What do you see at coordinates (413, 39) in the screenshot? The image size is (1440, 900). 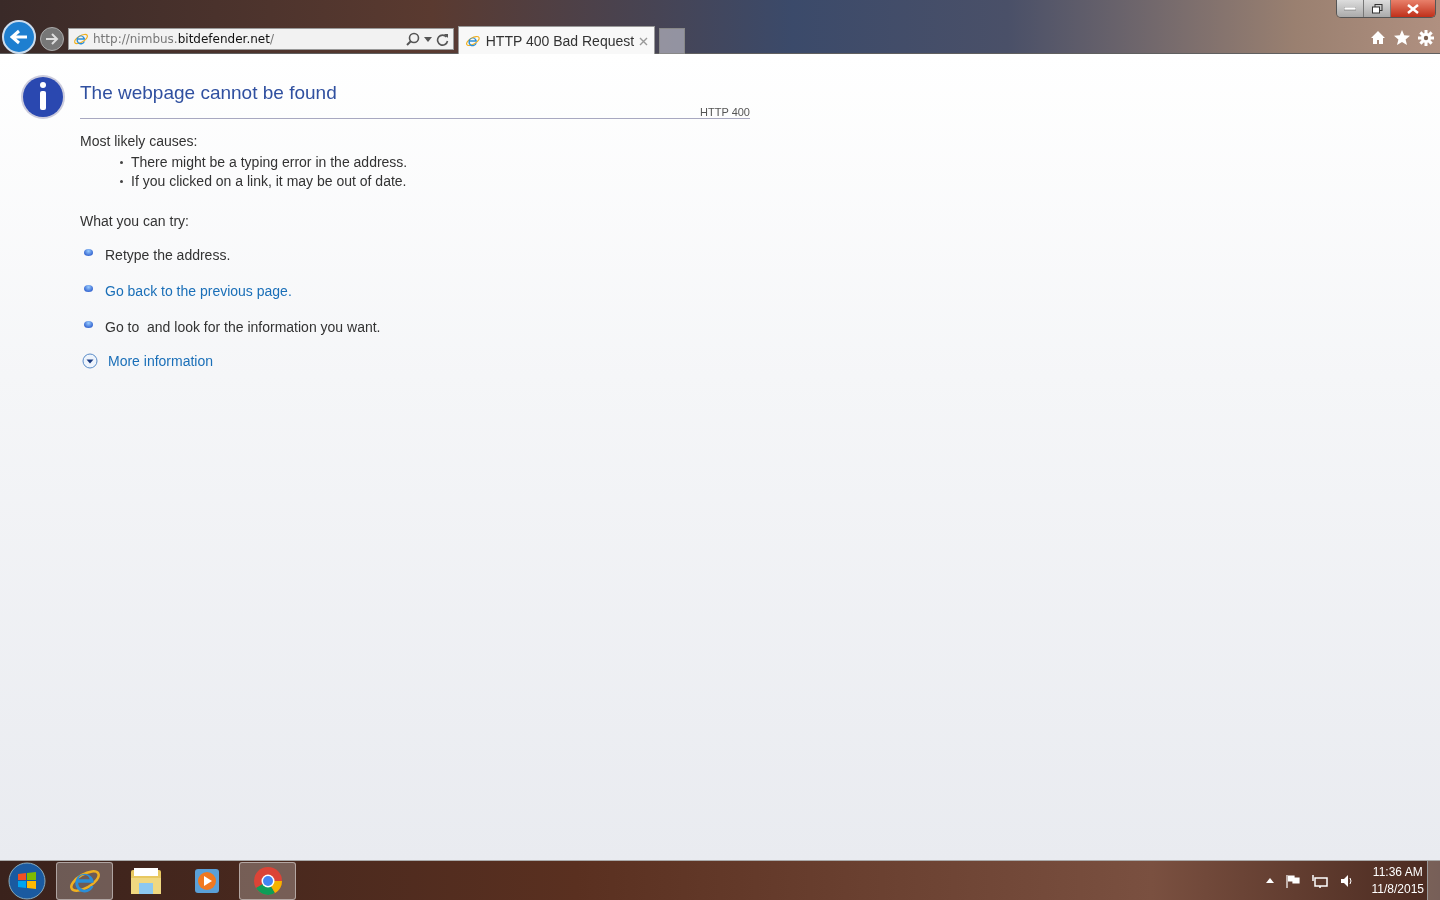 I see `search-icon` at bounding box center [413, 39].